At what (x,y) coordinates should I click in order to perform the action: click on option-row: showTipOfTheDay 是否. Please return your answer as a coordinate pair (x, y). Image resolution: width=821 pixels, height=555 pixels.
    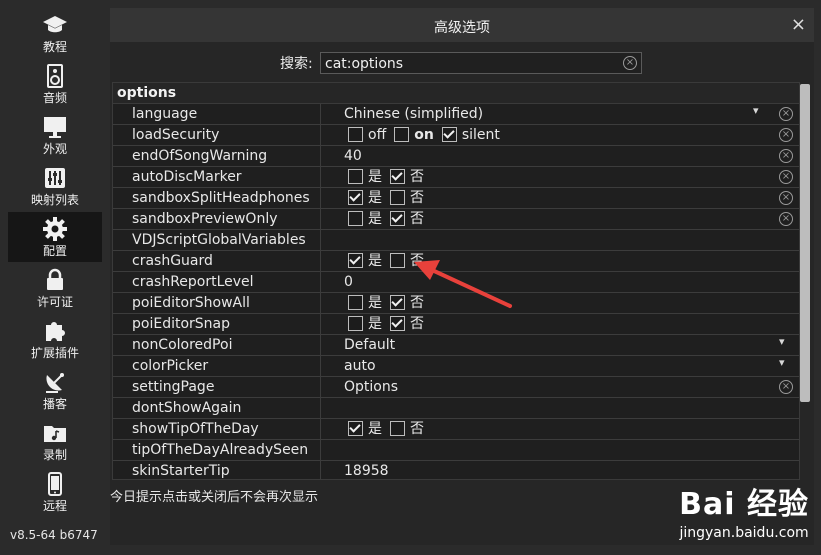
    Looking at the image, I should click on (456, 429).